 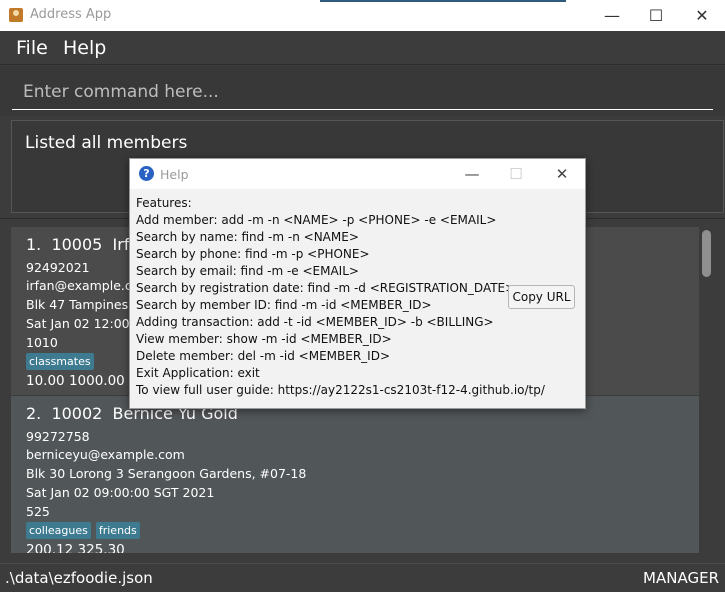 I want to click on help-line: Delete member: del -m -id <MEMBER_ID>, so click(x=263, y=356).